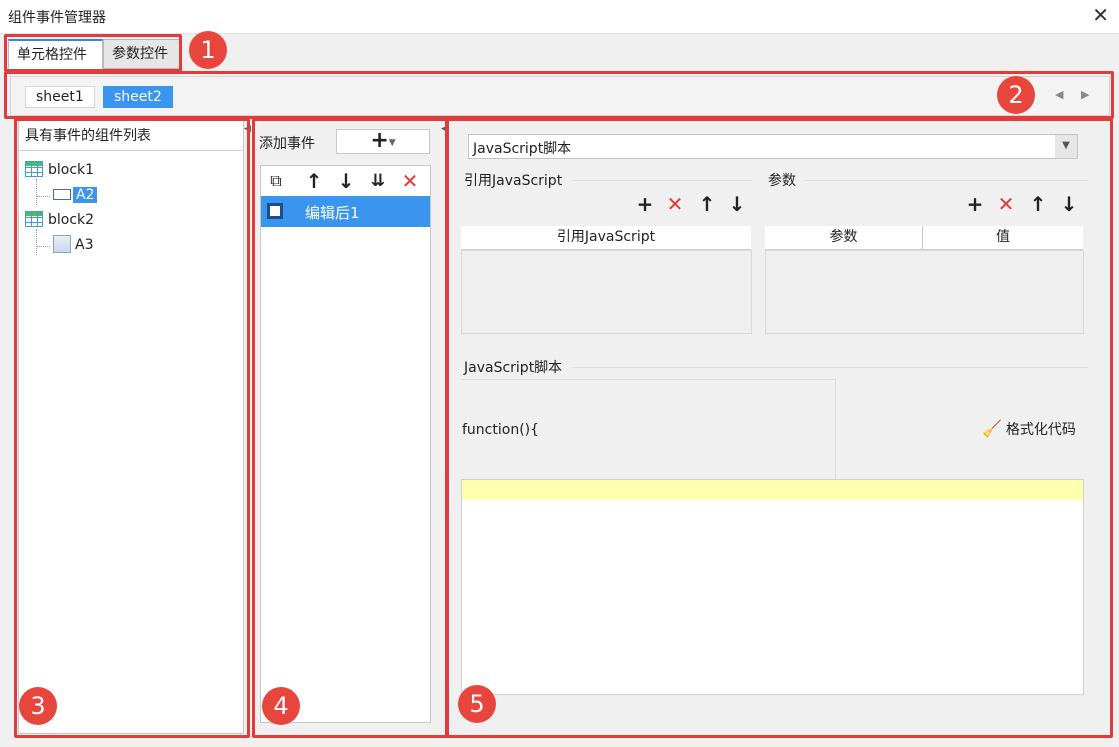 The height and width of the screenshot is (747, 1119). Describe the element at coordinates (1016, 95) in the screenshot. I see `marker-2: 2` at that location.